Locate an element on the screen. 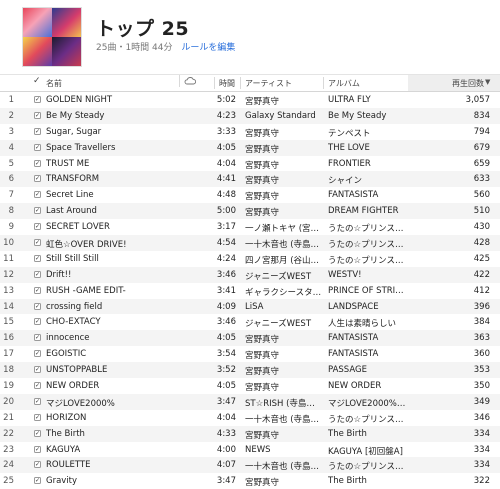  track-number: 24 is located at coordinates (8, 465).